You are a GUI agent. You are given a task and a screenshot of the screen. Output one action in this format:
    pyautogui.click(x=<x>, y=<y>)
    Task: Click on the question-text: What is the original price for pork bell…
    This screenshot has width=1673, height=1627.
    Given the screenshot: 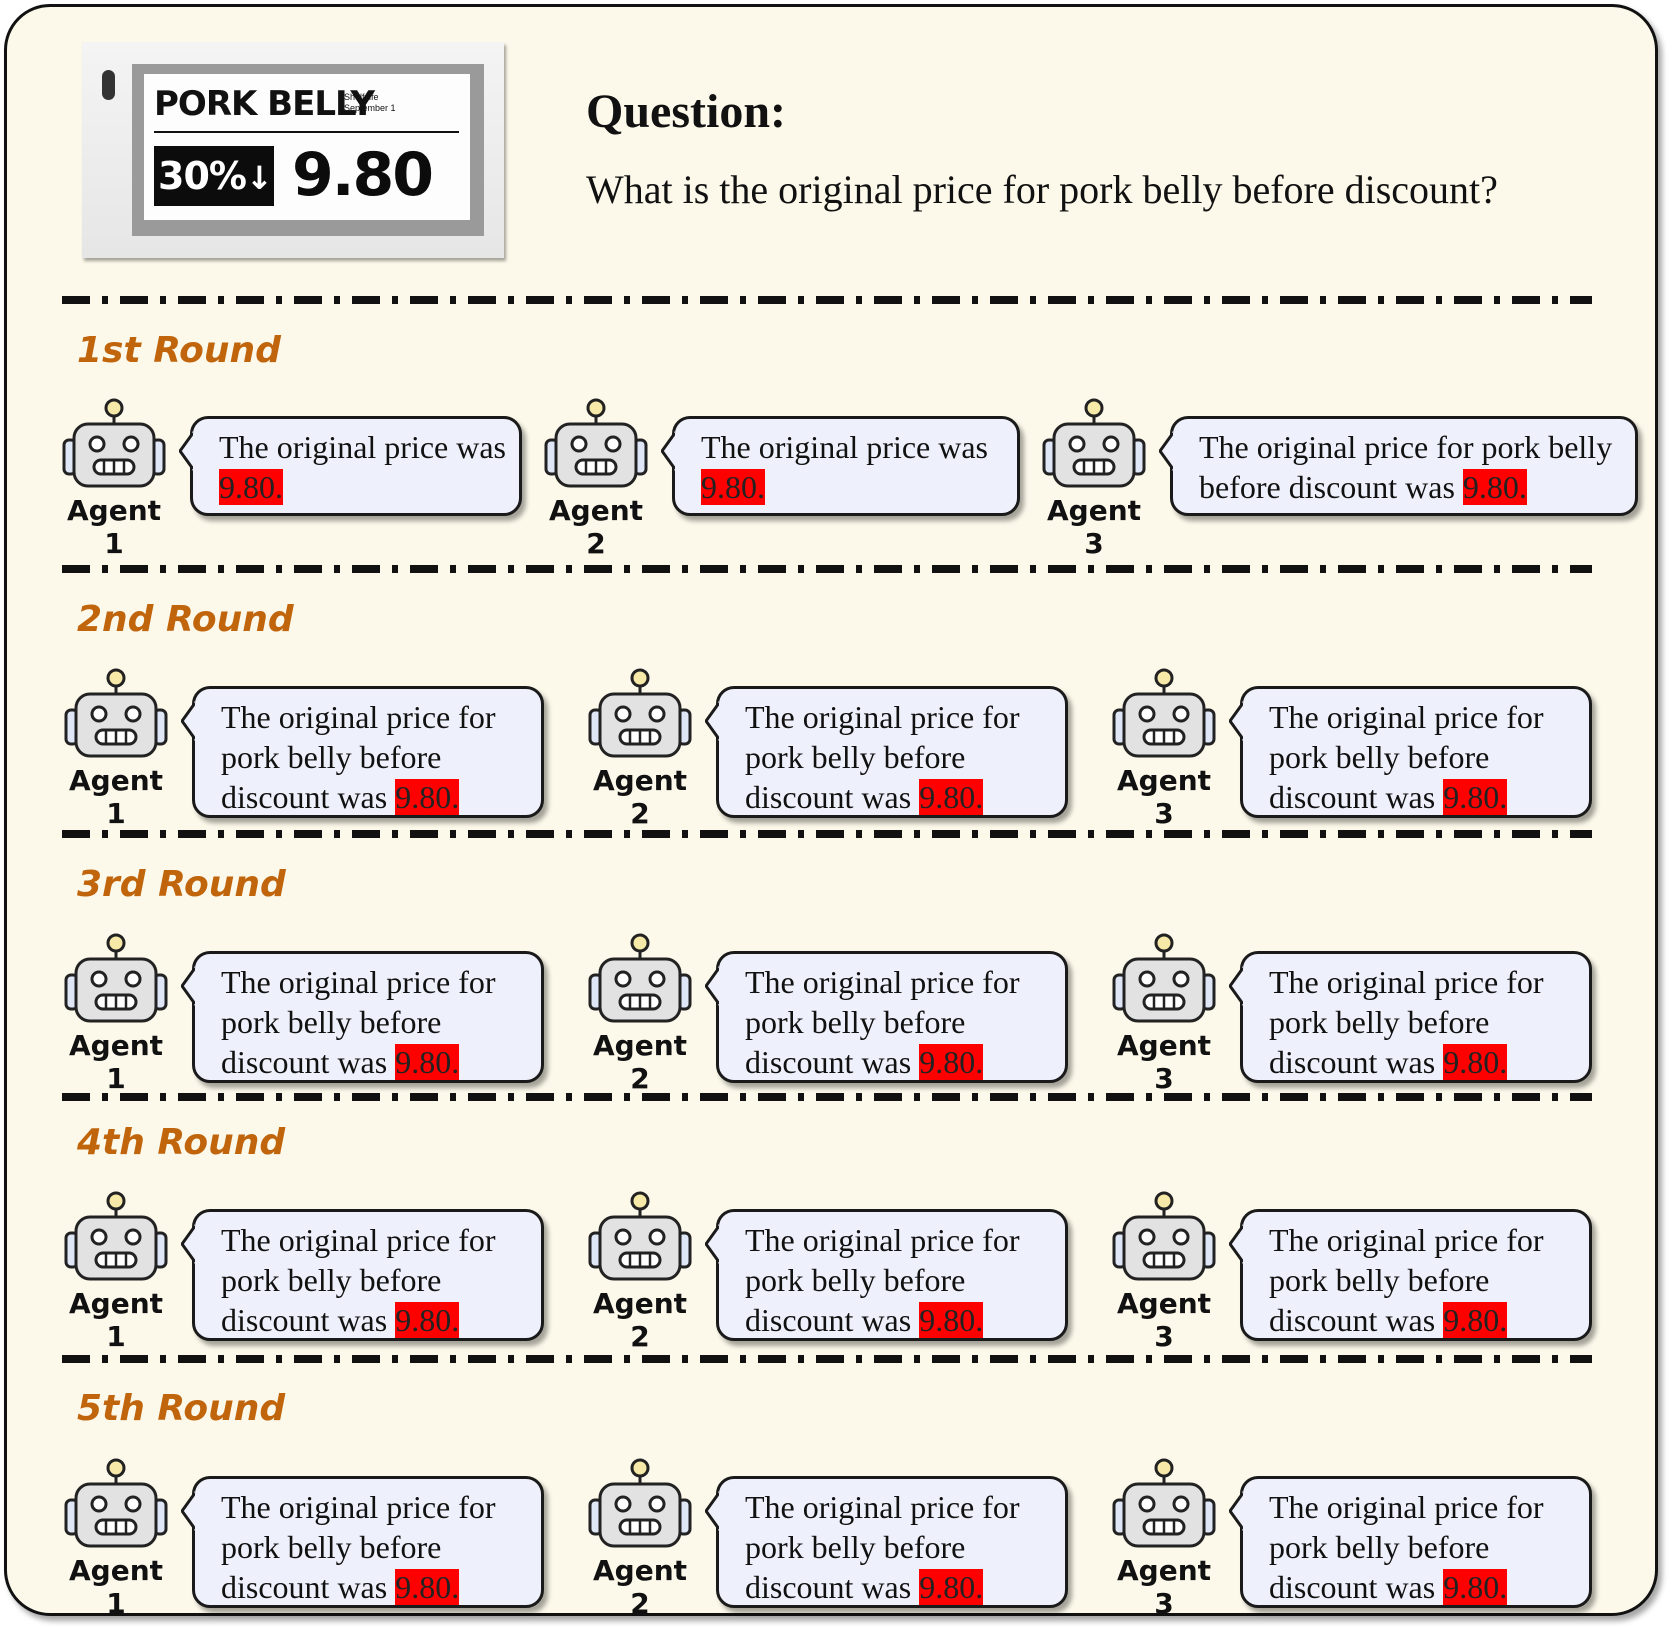 What is the action you would take?
    pyautogui.click(x=1042, y=189)
    